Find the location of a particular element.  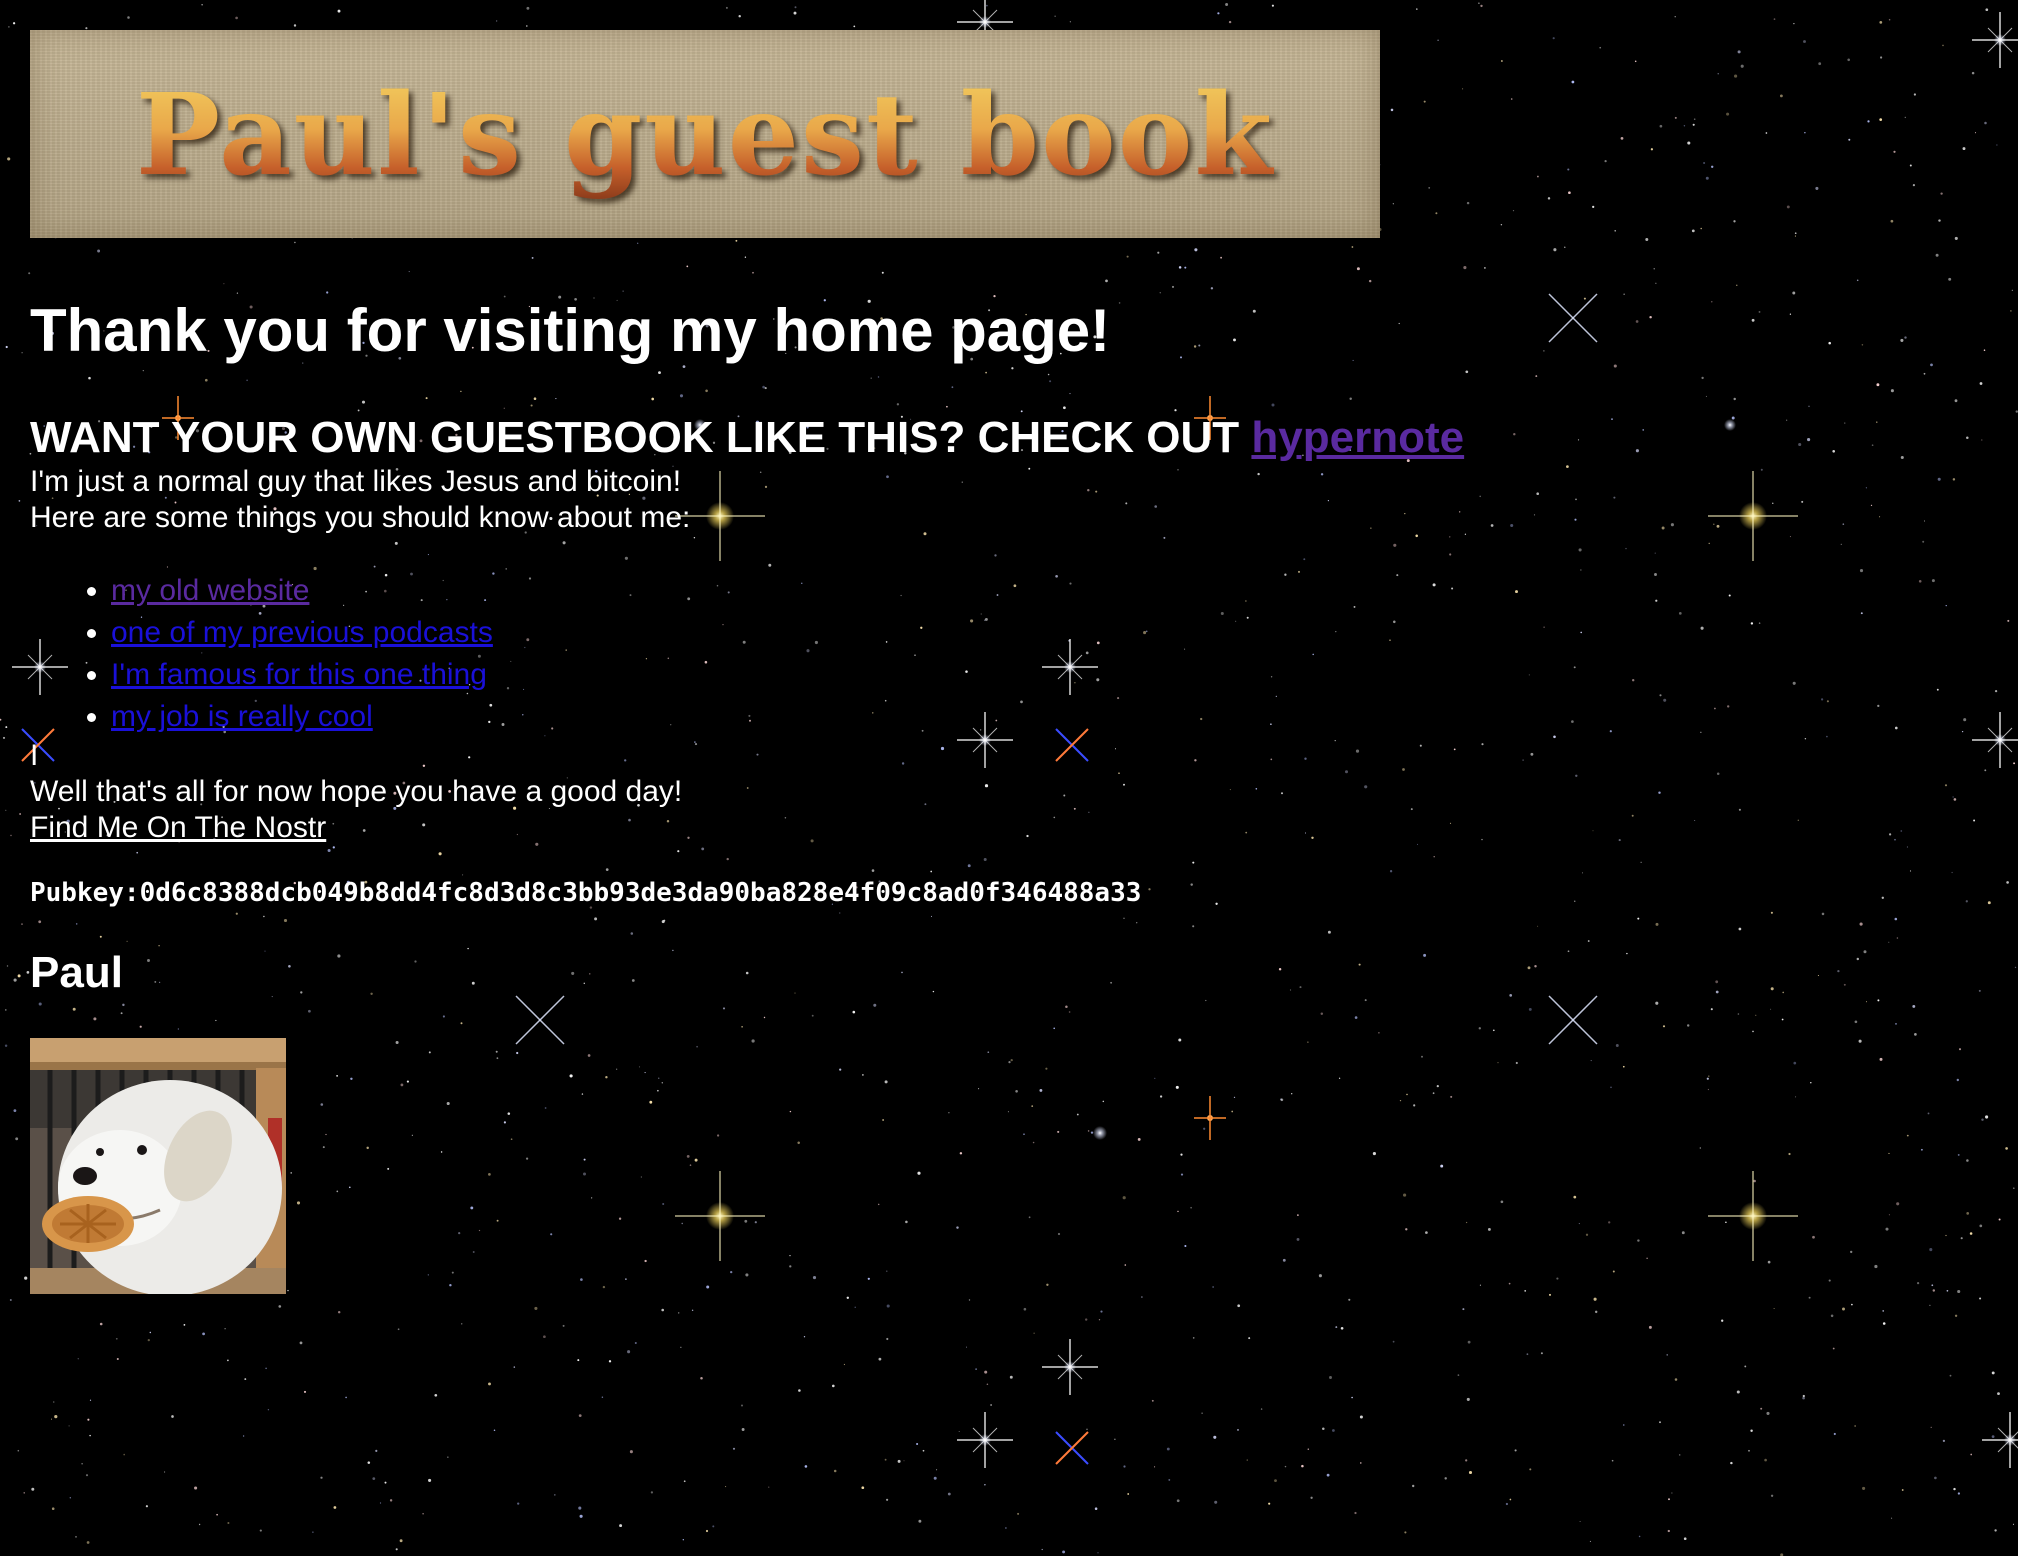

list-item: one of my previous podcasts is located at coordinates (1020, 633).